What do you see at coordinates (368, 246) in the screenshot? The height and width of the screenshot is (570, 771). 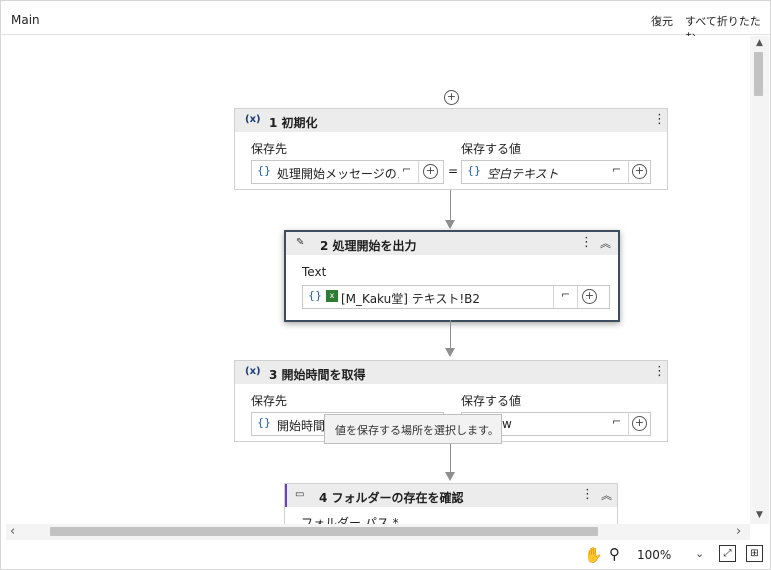 I see `activity-title: 2 処理開始を出力` at bounding box center [368, 246].